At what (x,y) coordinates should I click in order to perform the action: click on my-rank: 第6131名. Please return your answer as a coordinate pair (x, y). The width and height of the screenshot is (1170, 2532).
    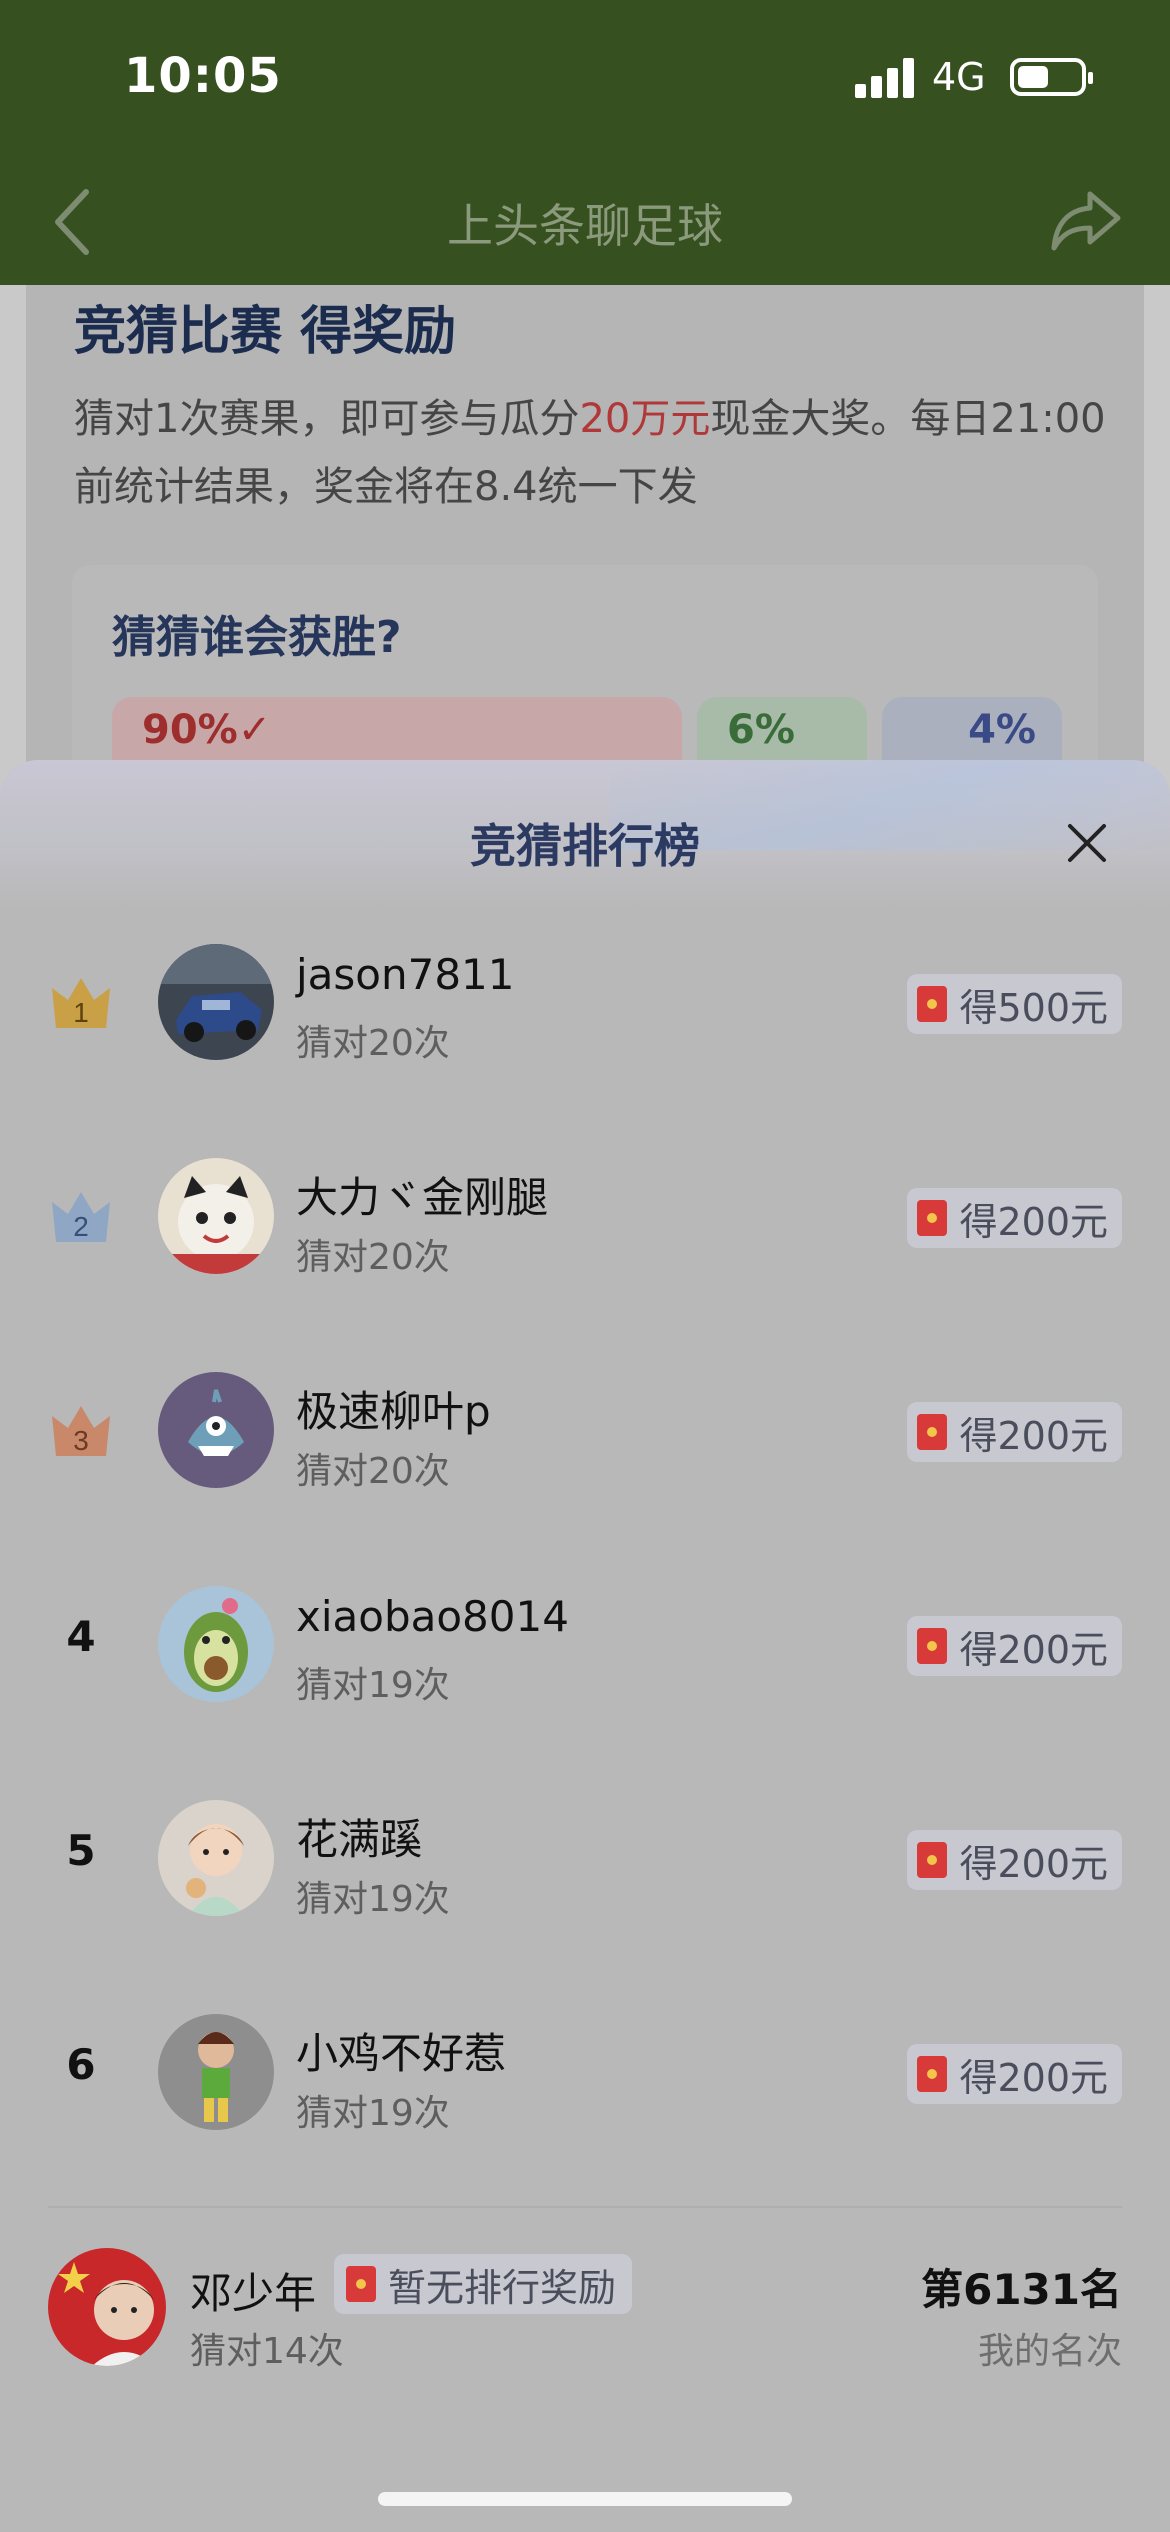
    Looking at the image, I should click on (1021, 2289).